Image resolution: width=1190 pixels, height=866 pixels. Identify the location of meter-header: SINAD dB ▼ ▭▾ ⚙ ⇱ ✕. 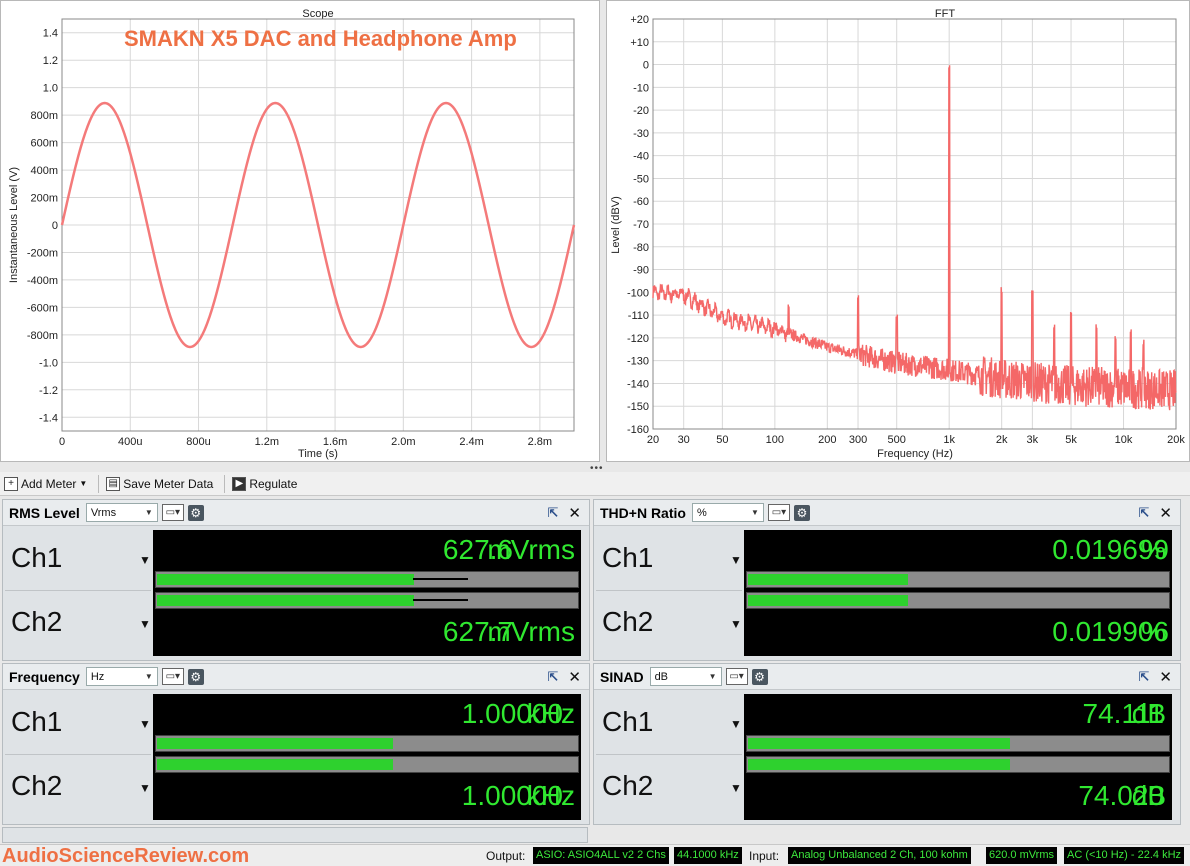
(887, 677).